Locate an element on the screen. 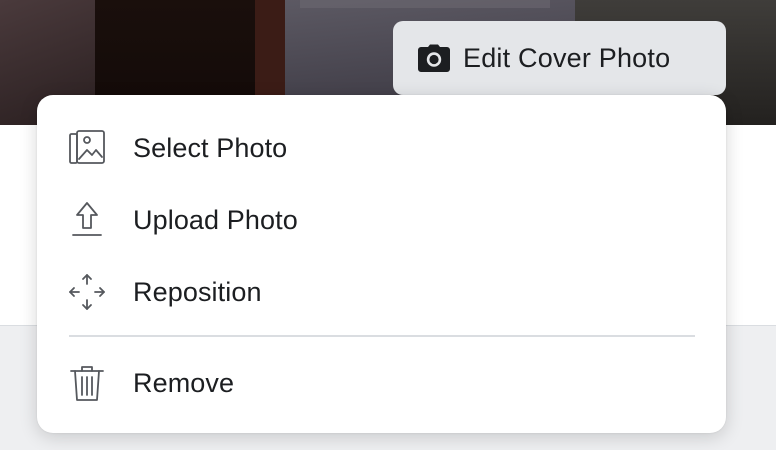  menu-item-label: Select Photo is located at coordinates (210, 147).